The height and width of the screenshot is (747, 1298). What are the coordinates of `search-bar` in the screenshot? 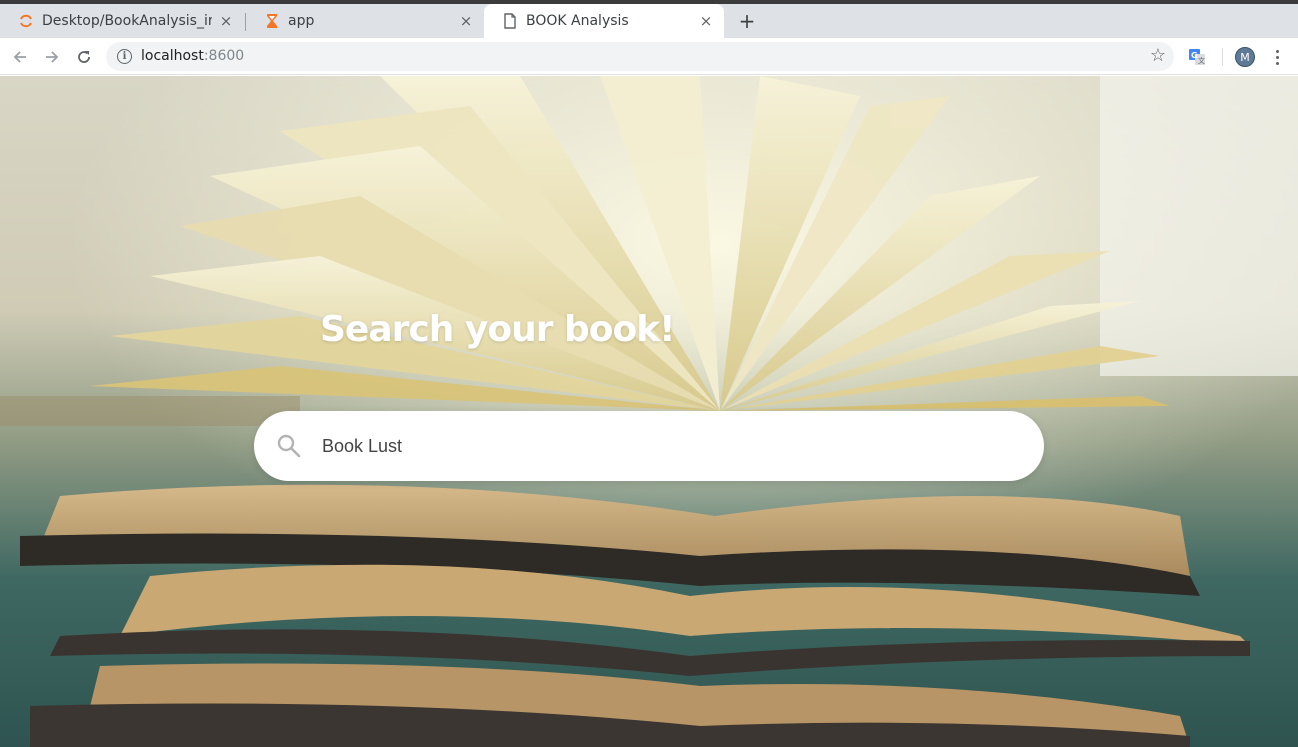 It's located at (649, 446).